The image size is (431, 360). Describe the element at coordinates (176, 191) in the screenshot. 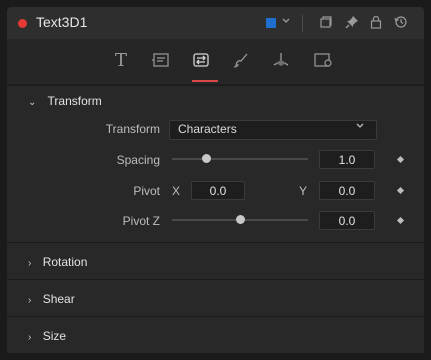

I see `pivot-x-label: X` at that location.